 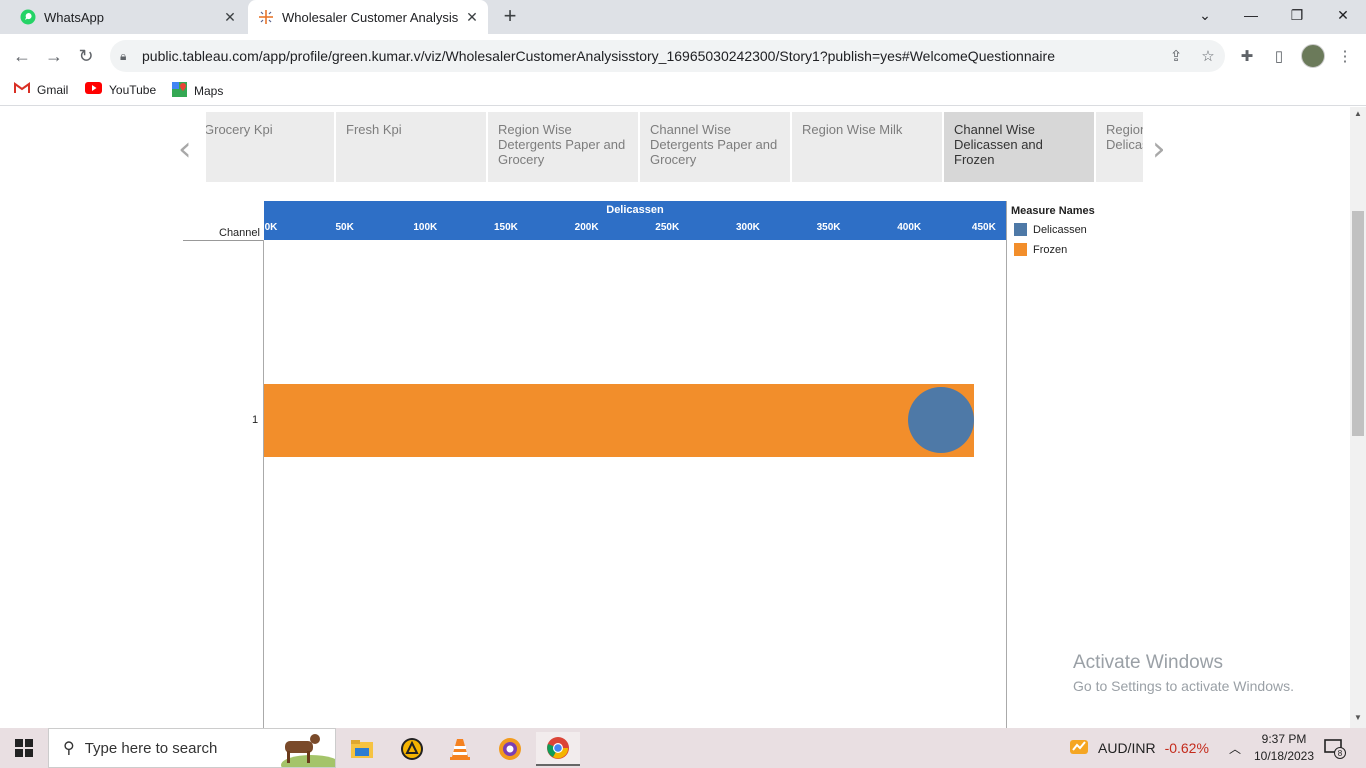 I want to click on clock: 9:37 PM 10/18/2023, so click(x=1284, y=748).